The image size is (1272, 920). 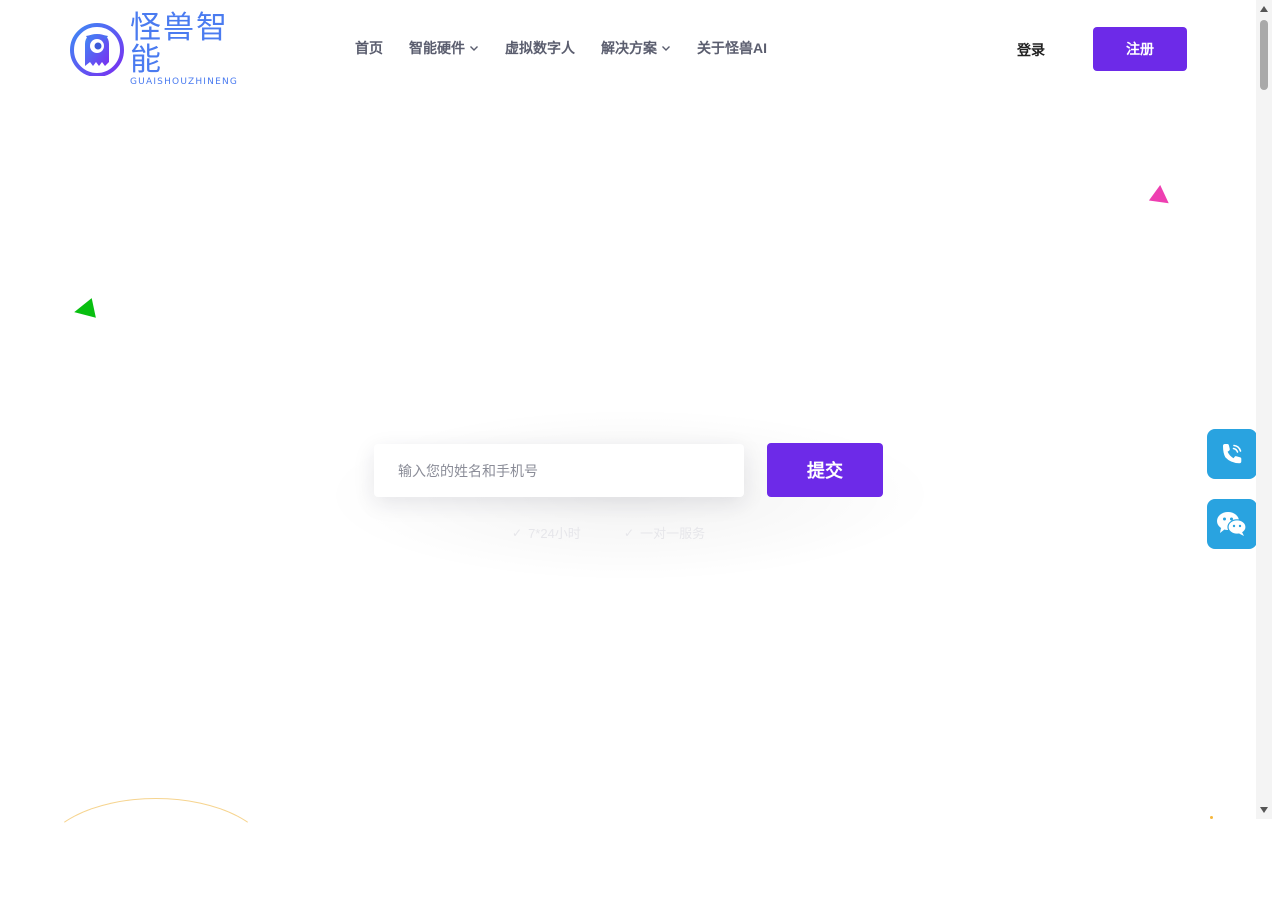 I want to click on login-link: 登录, so click(x=1031, y=50).